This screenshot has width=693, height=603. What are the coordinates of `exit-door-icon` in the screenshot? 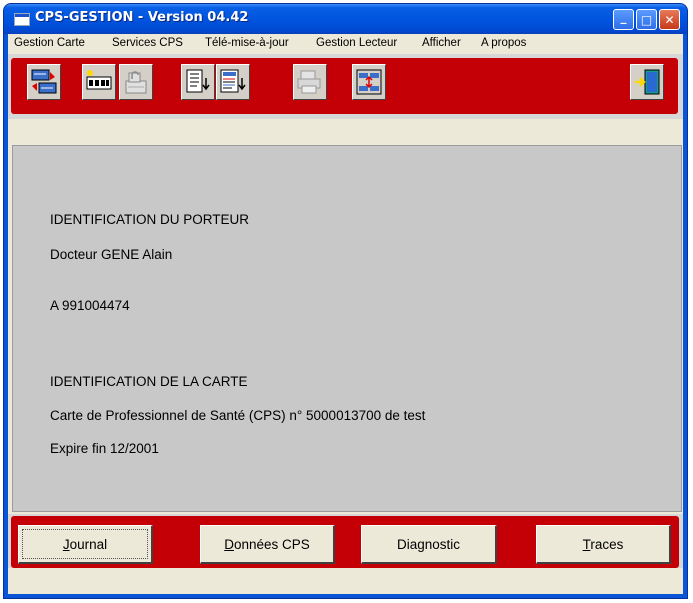 It's located at (647, 82).